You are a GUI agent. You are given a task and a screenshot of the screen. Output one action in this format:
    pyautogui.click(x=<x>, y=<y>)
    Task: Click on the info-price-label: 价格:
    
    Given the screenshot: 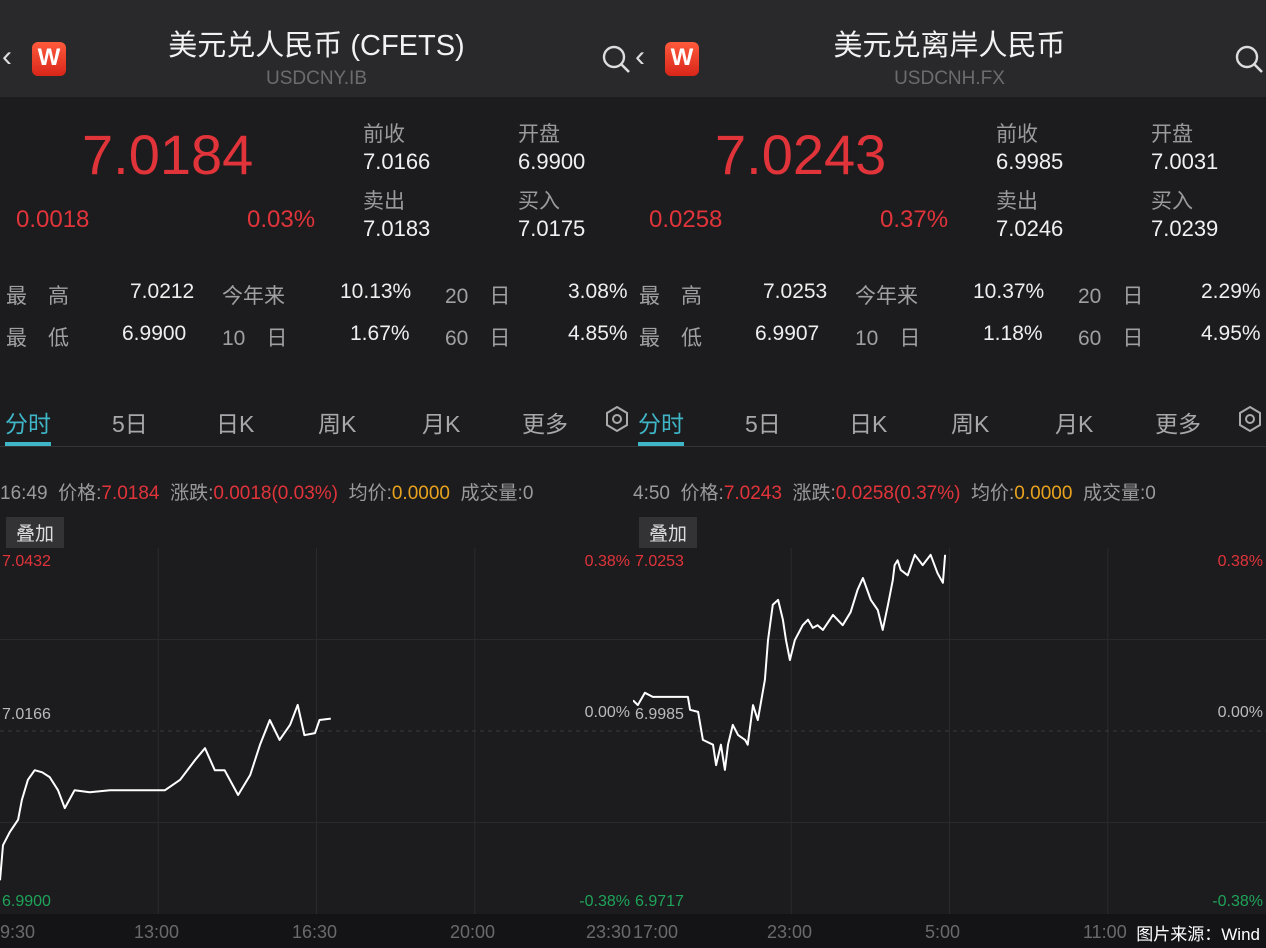 What is the action you would take?
    pyautogui.click(x=702, y=493)
    